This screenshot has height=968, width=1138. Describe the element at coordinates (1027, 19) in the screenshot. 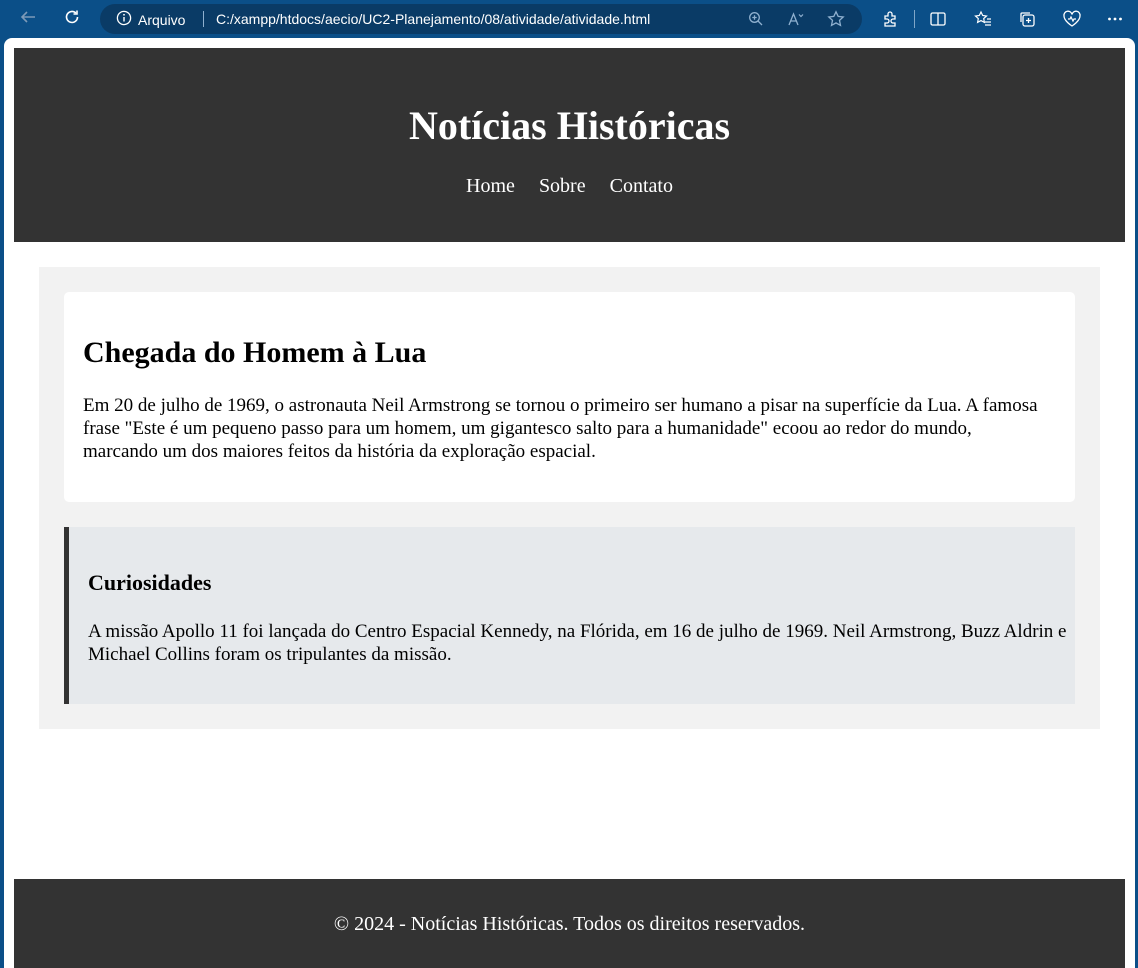

I see `collections-icon` at that location.